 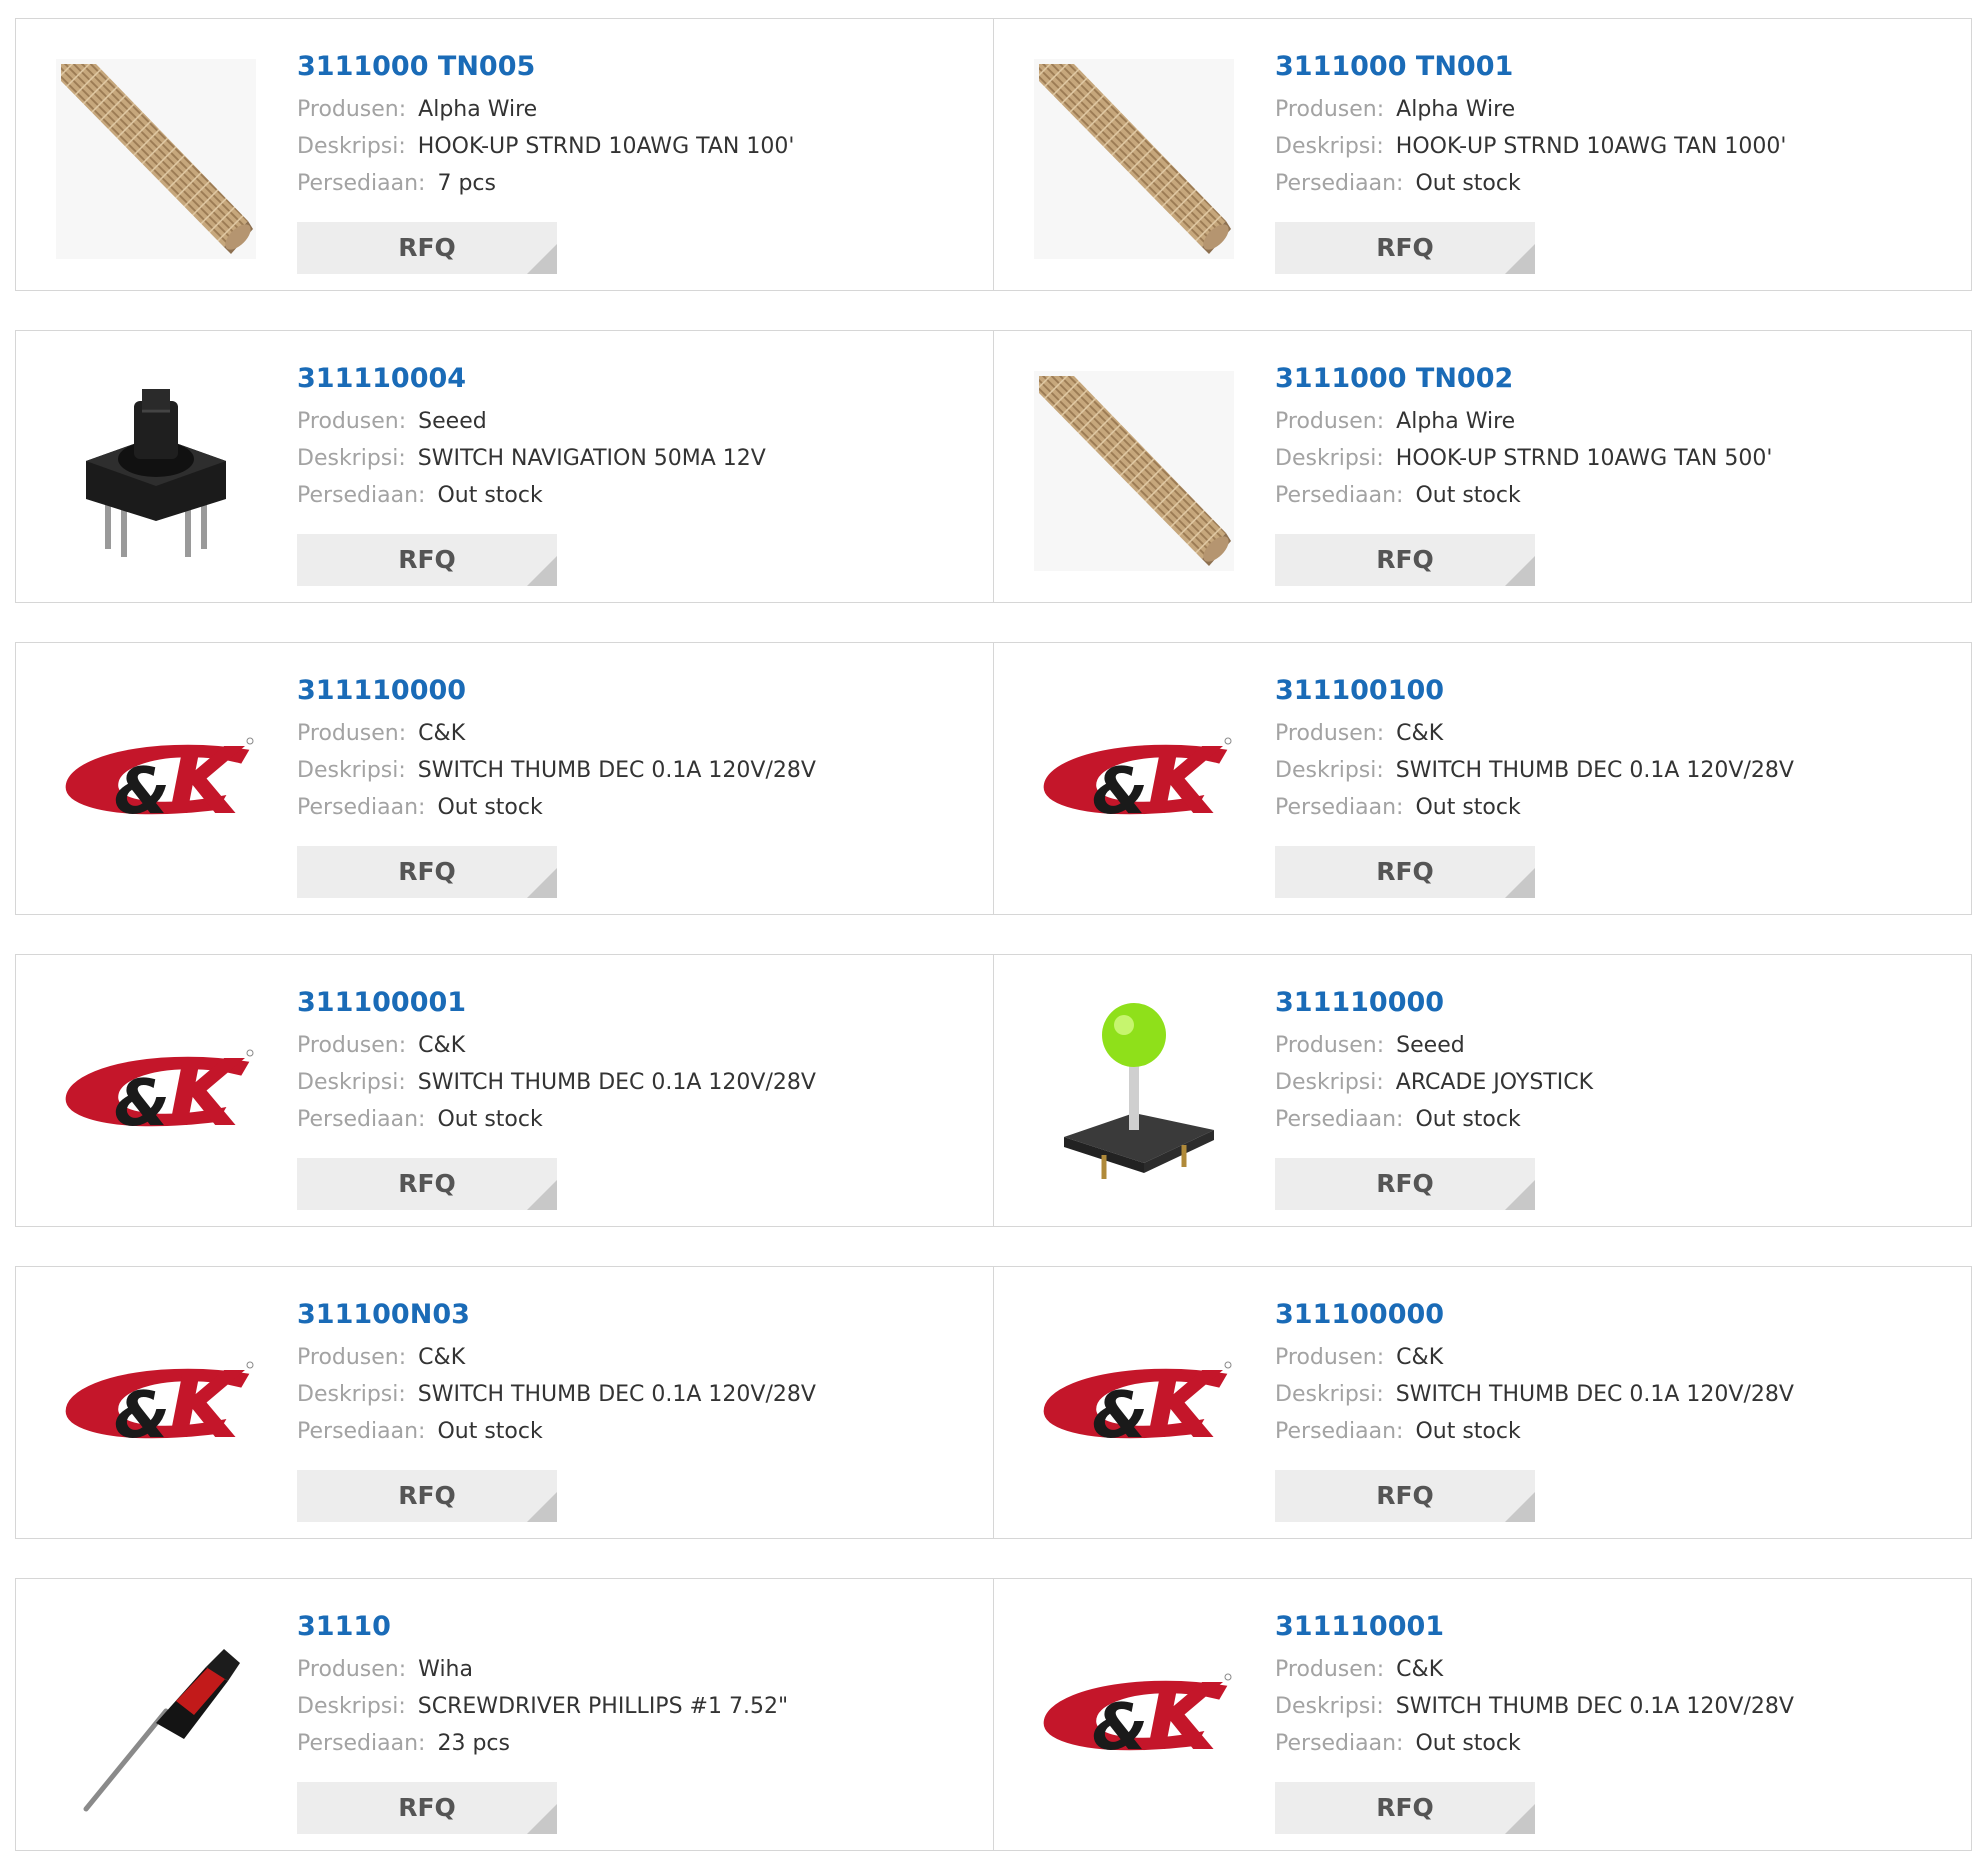 I want to click on part-number-link: 311110001, so click(x=1613, y=1627).